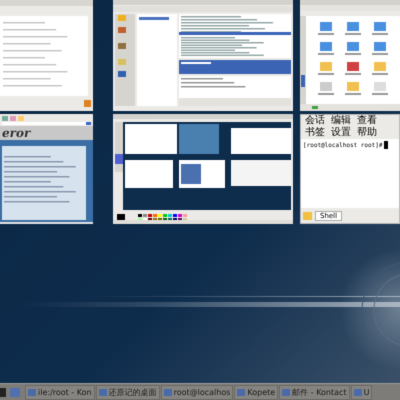 This screenshot has height=400, width=400. I want to click on menu-item: 会话, so click(315, 121).